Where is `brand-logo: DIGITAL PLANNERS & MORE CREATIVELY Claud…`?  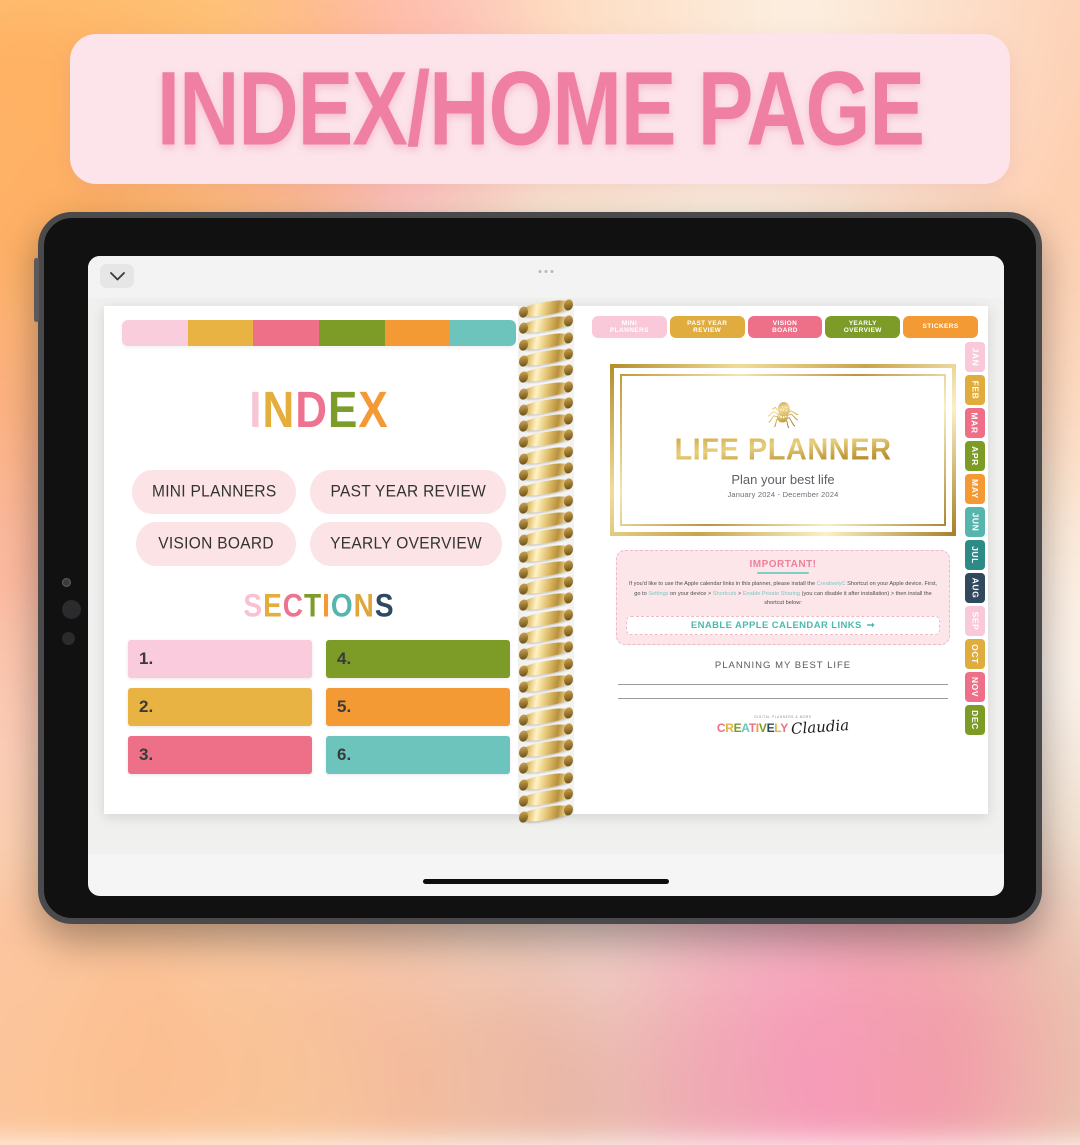 brand-logo: DIGITAL PLANNERS & MORE CREATIVELY Claud… is located at coordinates (783, 726).